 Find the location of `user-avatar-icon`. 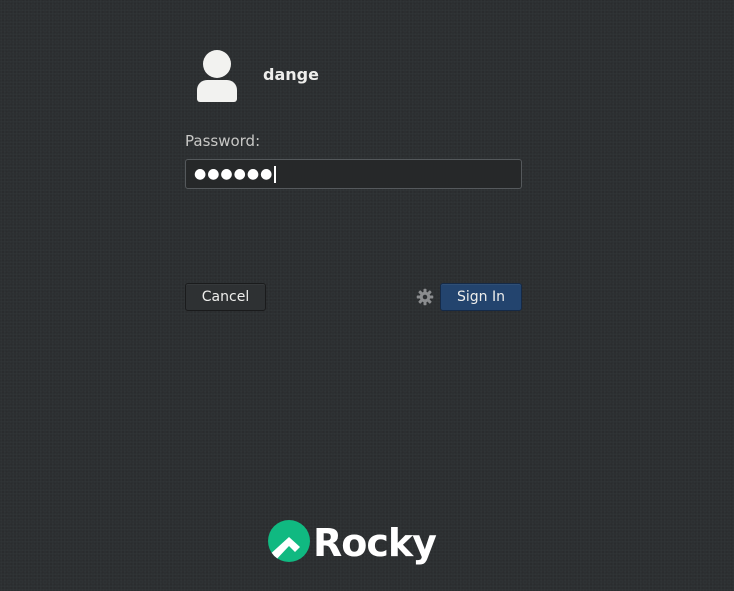

user-avatar-icon is located at coordinates (217, 75).